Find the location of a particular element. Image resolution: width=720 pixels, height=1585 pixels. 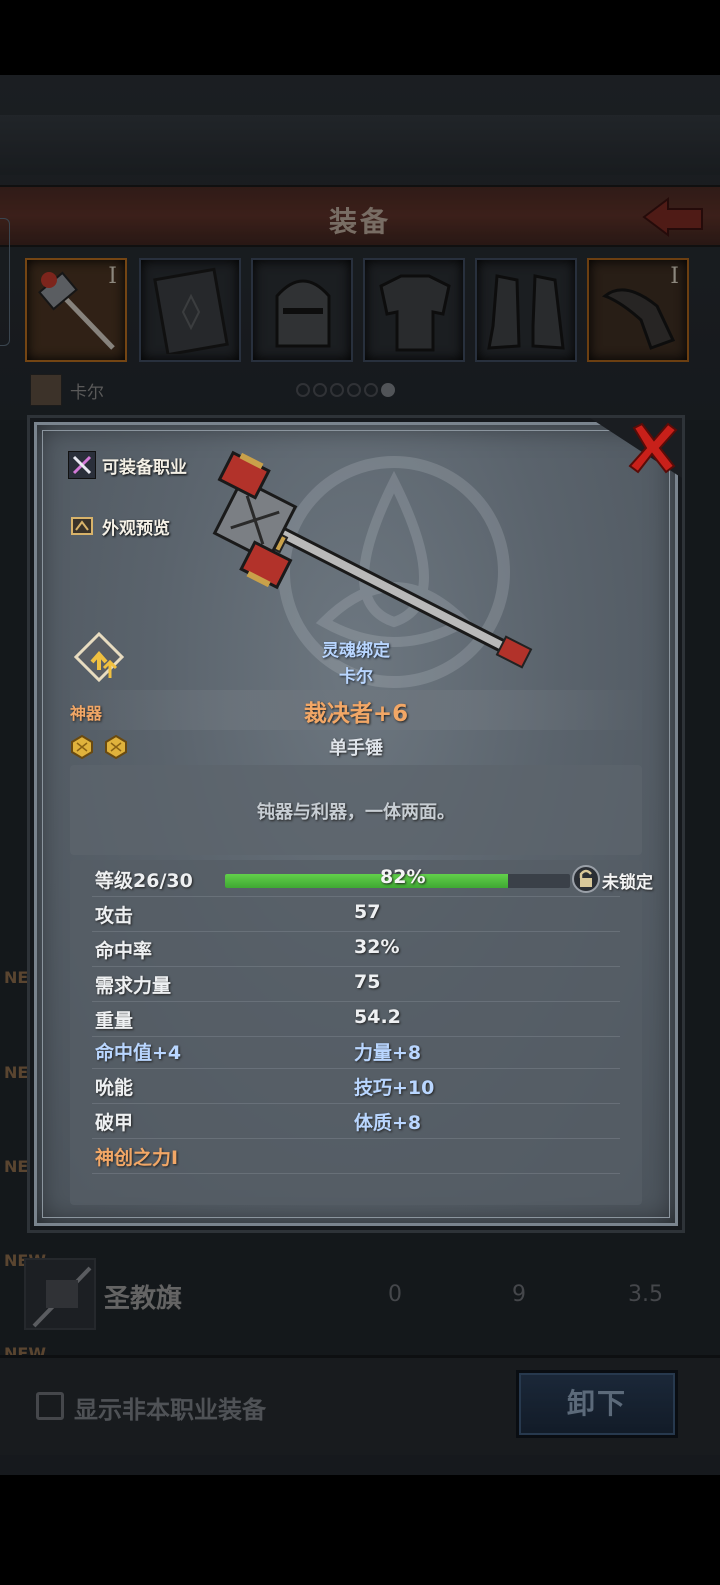

stat-bonus: 技巧+10 is located at coordinates (394, 1088).